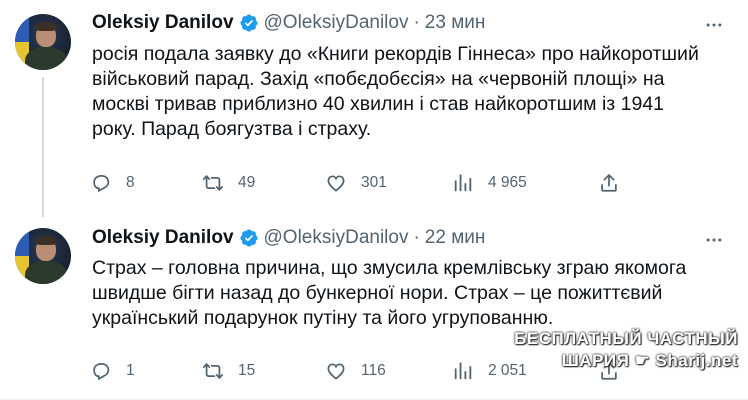 Image resolution: width=748 pixels, height=400 pixels. I want to click on retweet-count: 15, so click(247, 370).